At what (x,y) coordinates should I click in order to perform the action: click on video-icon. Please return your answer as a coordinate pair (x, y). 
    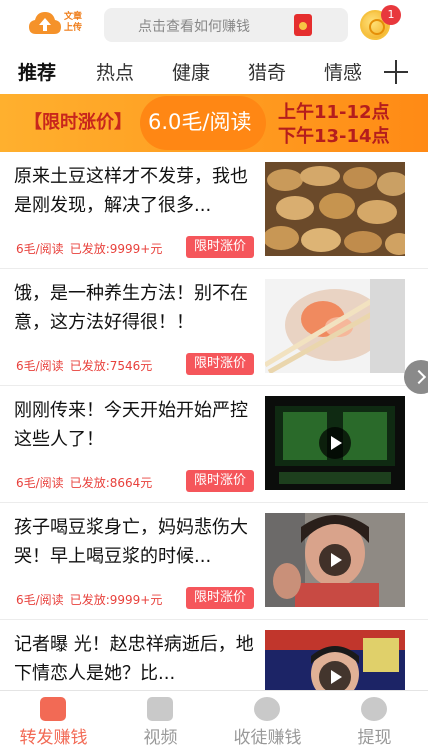
    Looking at the image, I should click on (160, 709).